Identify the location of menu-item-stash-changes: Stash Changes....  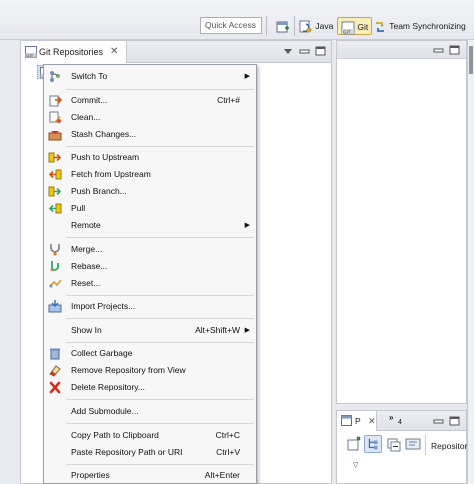
(150, 134).